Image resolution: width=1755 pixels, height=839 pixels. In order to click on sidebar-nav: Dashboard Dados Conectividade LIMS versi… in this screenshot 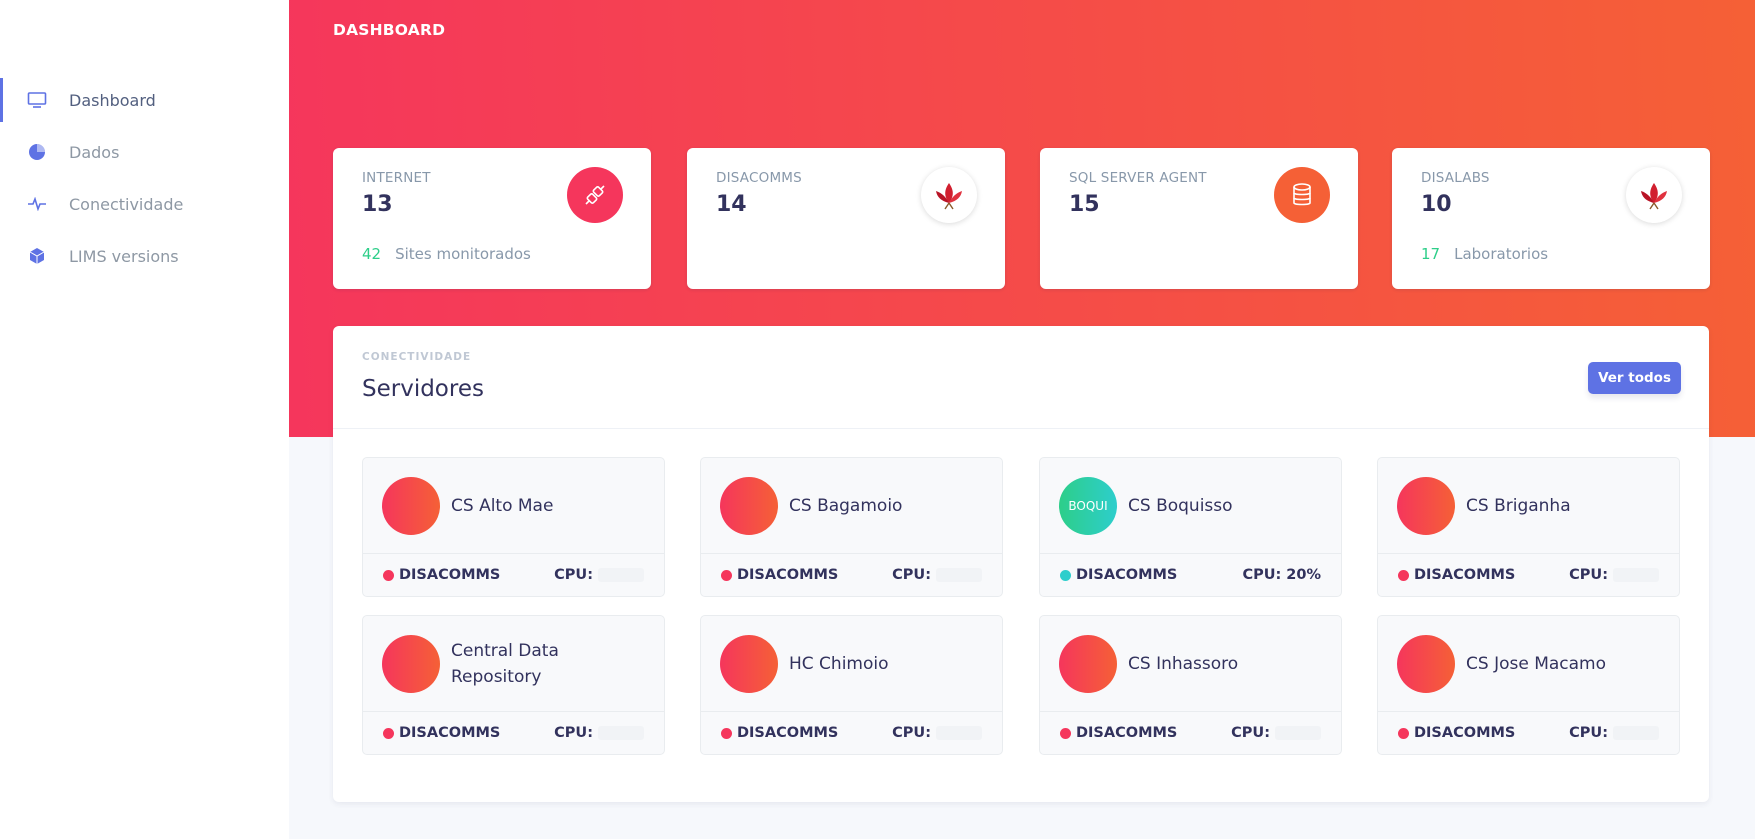, I will do `click(144, 182)`.